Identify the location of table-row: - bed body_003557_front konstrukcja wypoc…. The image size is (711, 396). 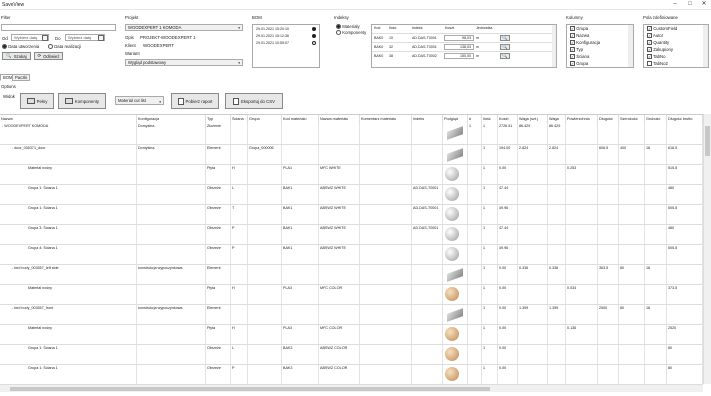
(351, 315).